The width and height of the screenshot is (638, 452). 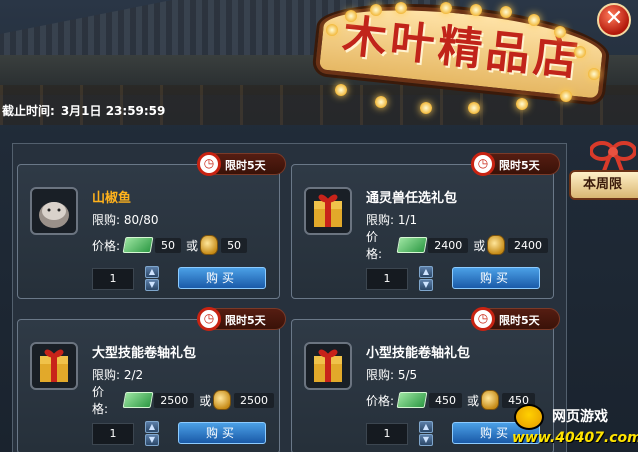 I want to click on price-row: 价格: 2400 或 2400, so click(x=459, y=245).